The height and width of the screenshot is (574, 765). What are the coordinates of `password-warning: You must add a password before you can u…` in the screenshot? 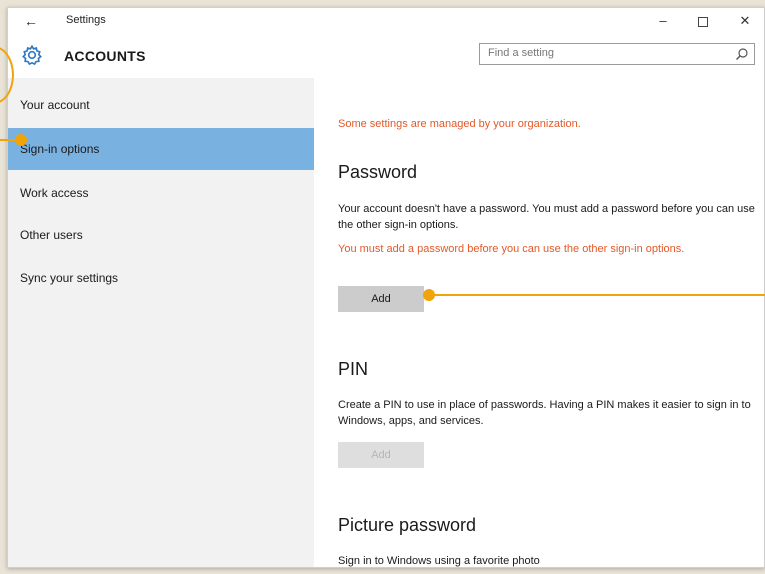 It's located at (511, 249).